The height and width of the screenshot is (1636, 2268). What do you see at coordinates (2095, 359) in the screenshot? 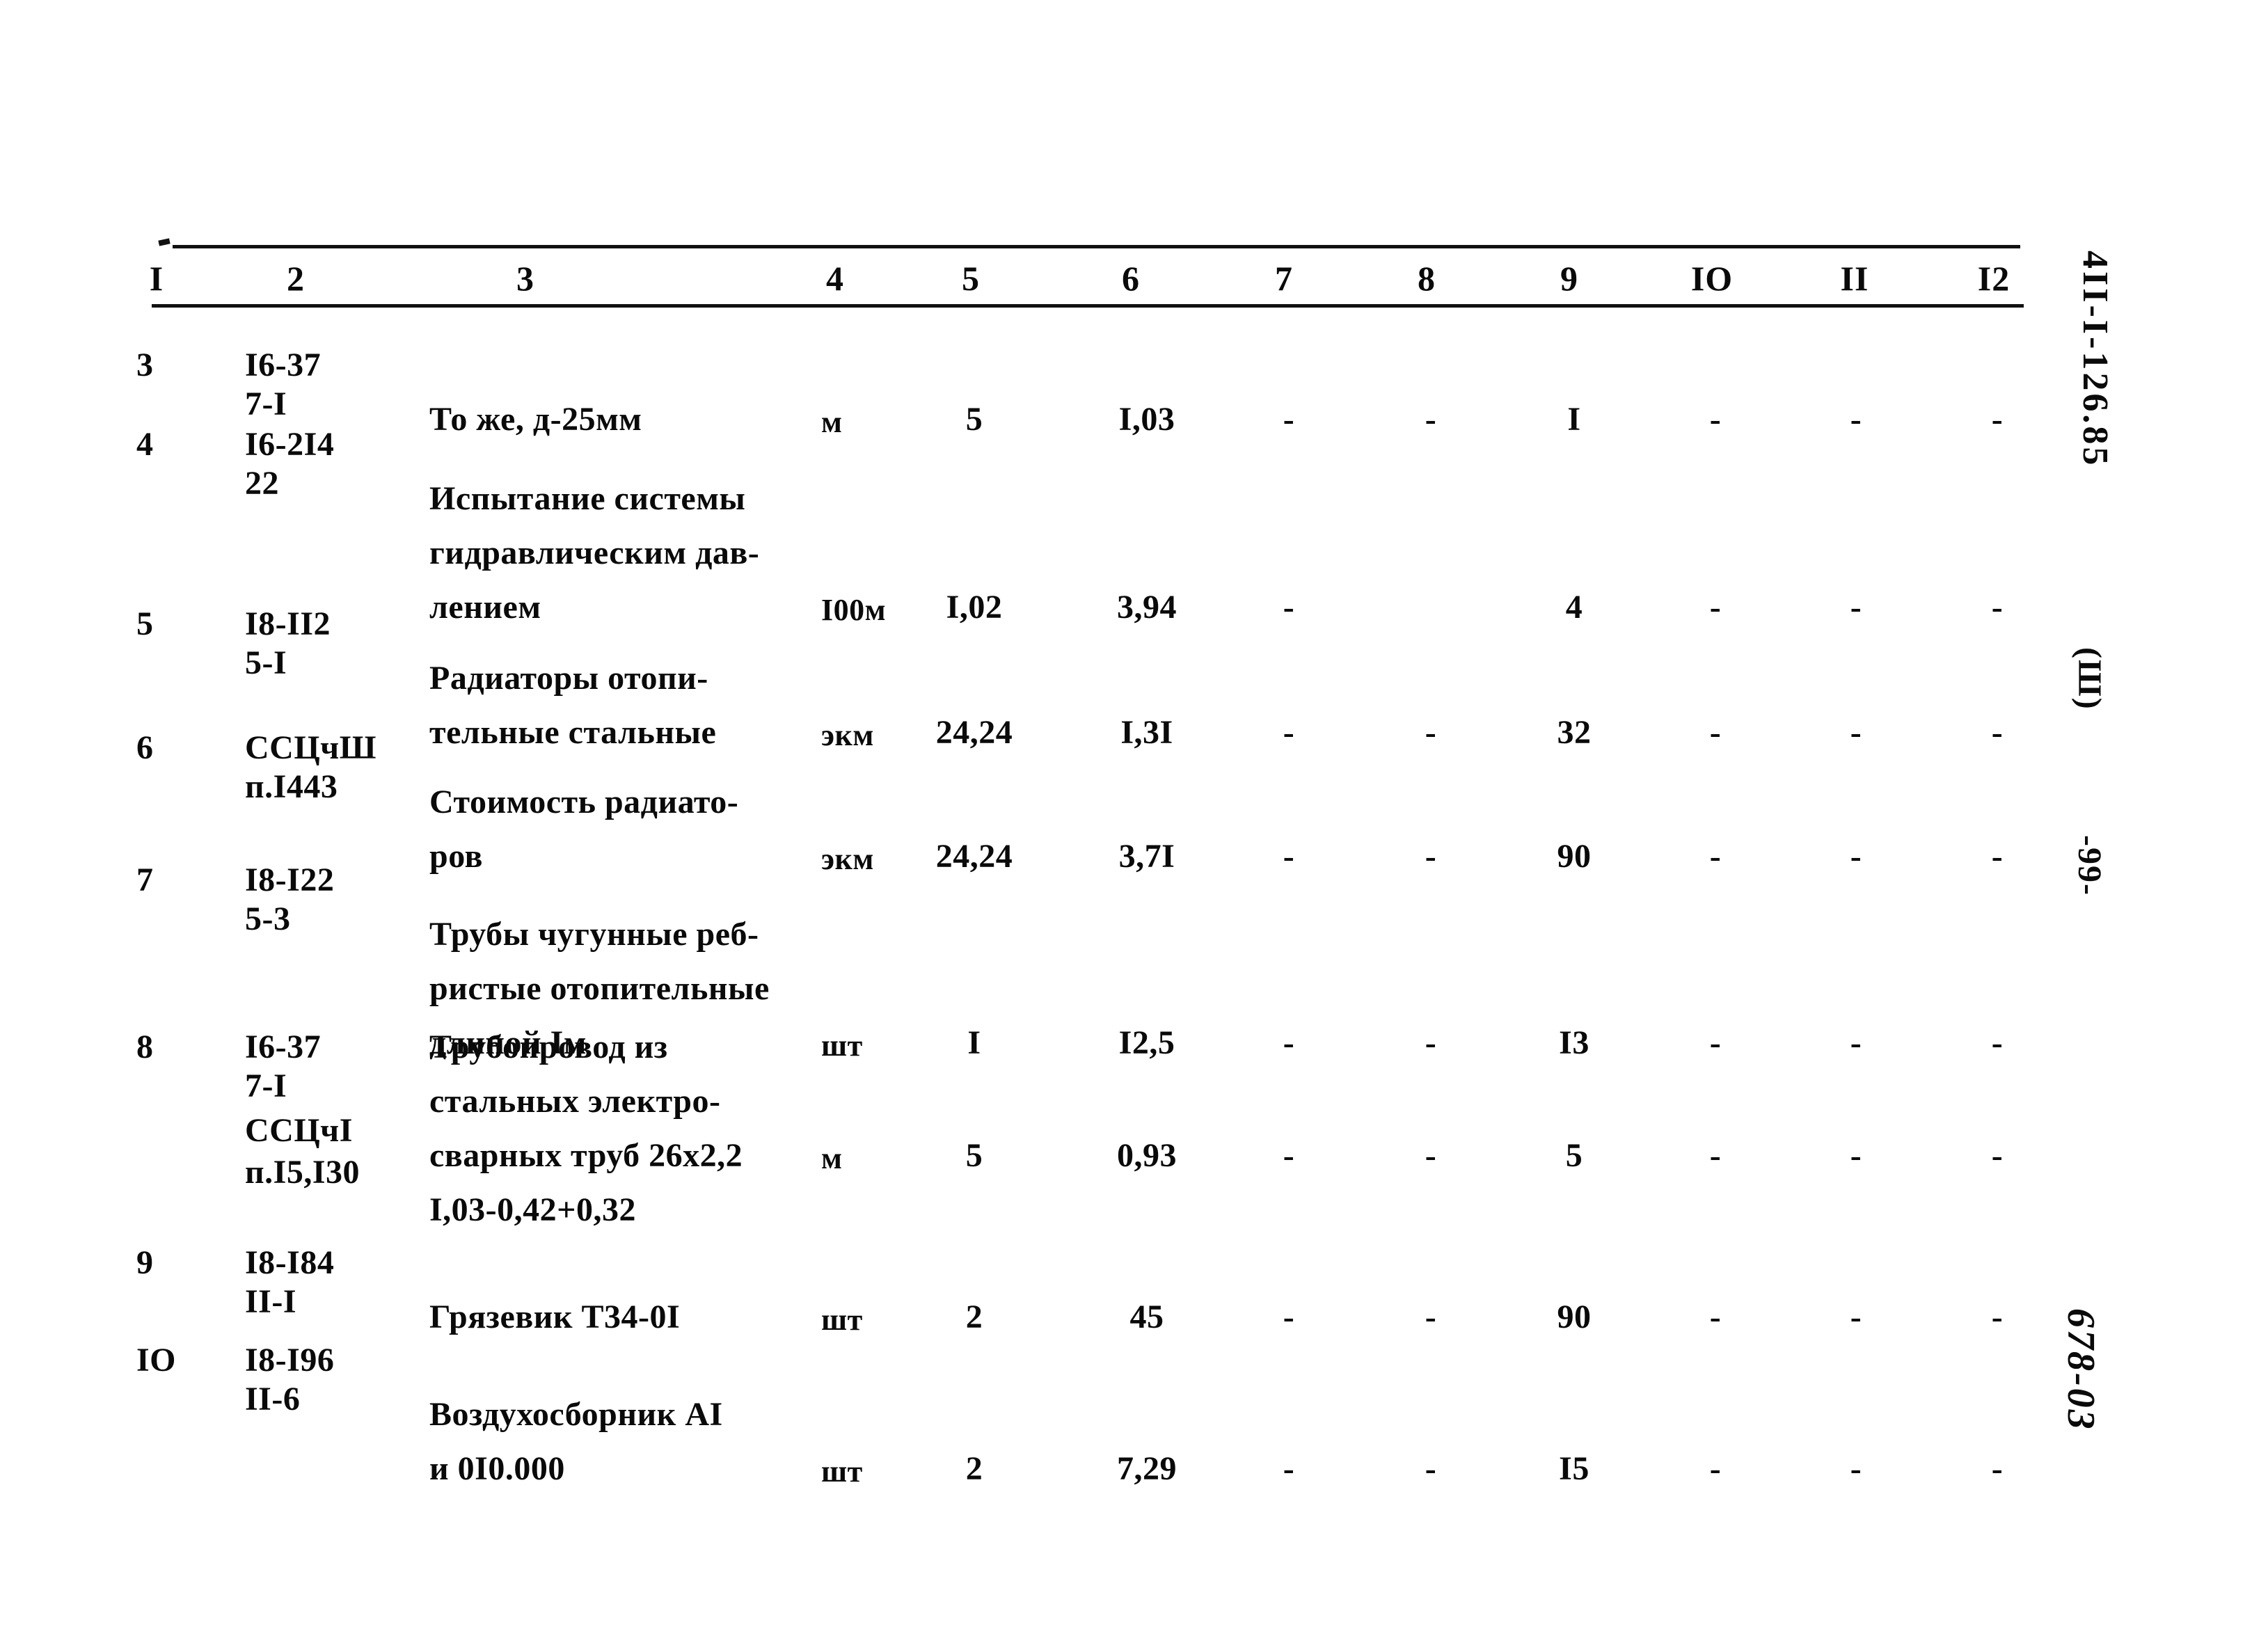
I see `sheet-code-vertical: 4II-I-126.85` at bounding box center [2095, 359].